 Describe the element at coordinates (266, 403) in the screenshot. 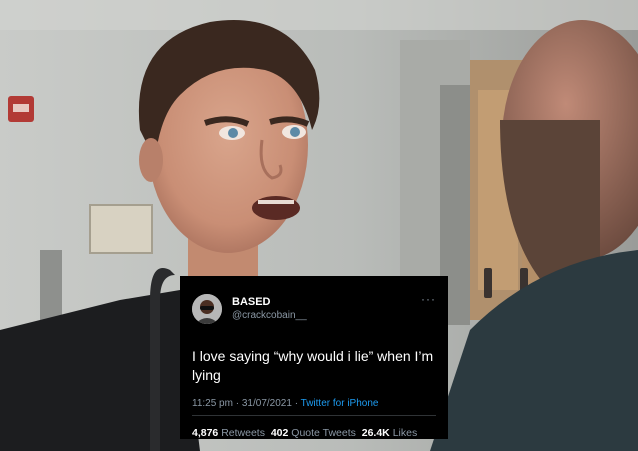

I see `tweet-date: 31/07/2021` at that location.